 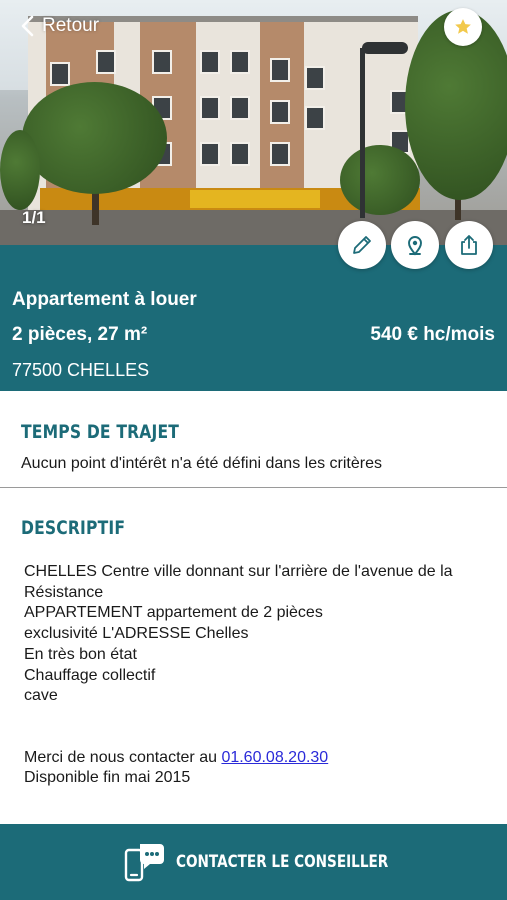 What do you see at coordinates (90, 675) in the screenshot?
I see `description-line: Chauffage collectif` at bounding box center [90, 675].